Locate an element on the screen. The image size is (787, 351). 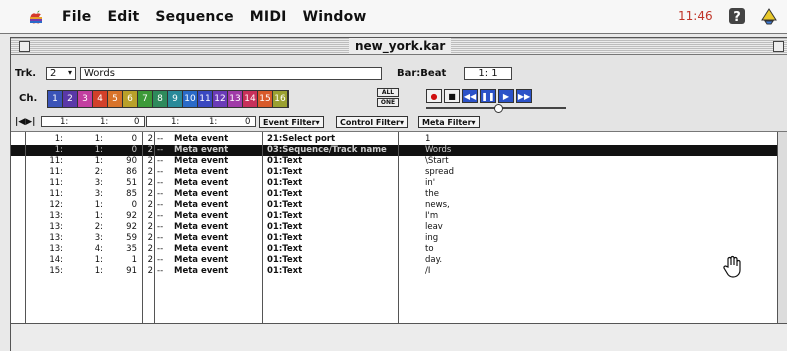
channel-button-8: 8 is located at coordinates (160, 99).